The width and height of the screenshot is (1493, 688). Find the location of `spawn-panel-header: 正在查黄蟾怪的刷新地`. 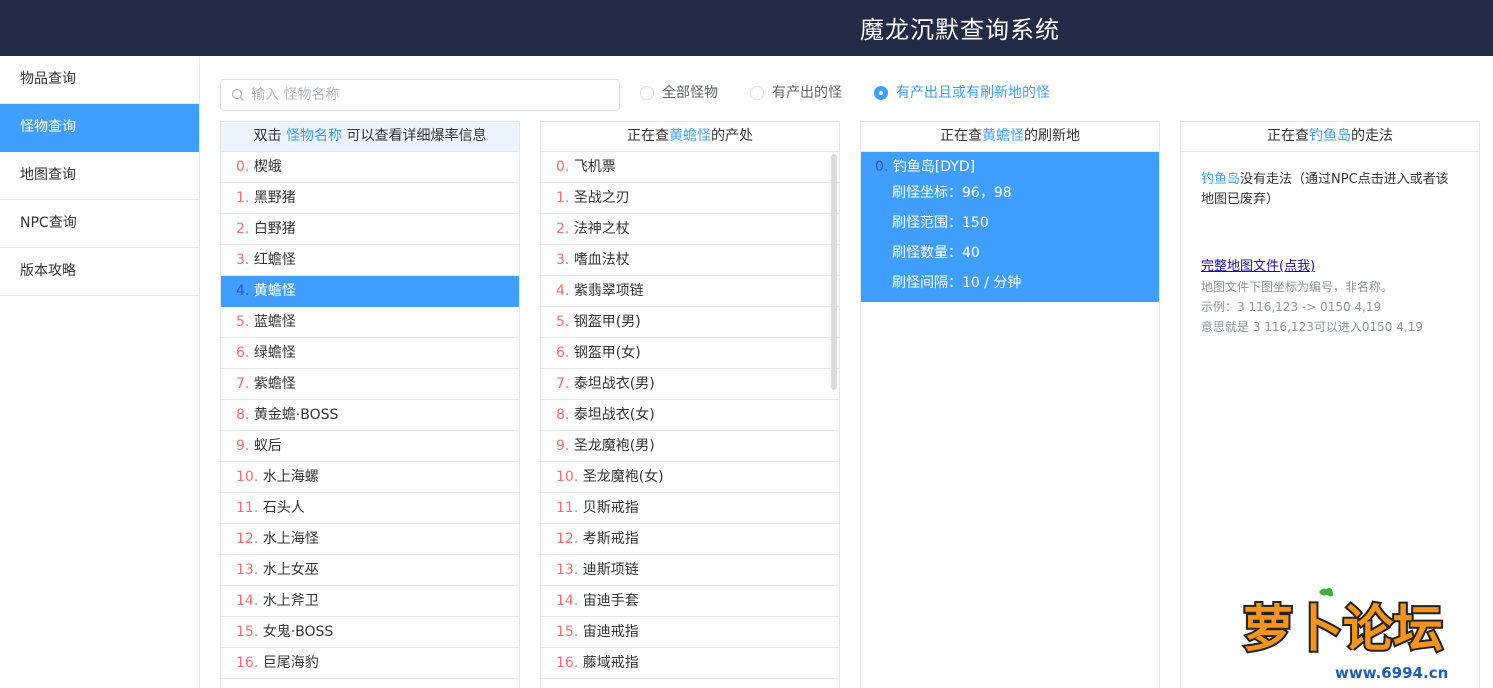

spawn-panel-header: 正在查黄蟾怪的刷新地 is located at coordinates (1010, 137).